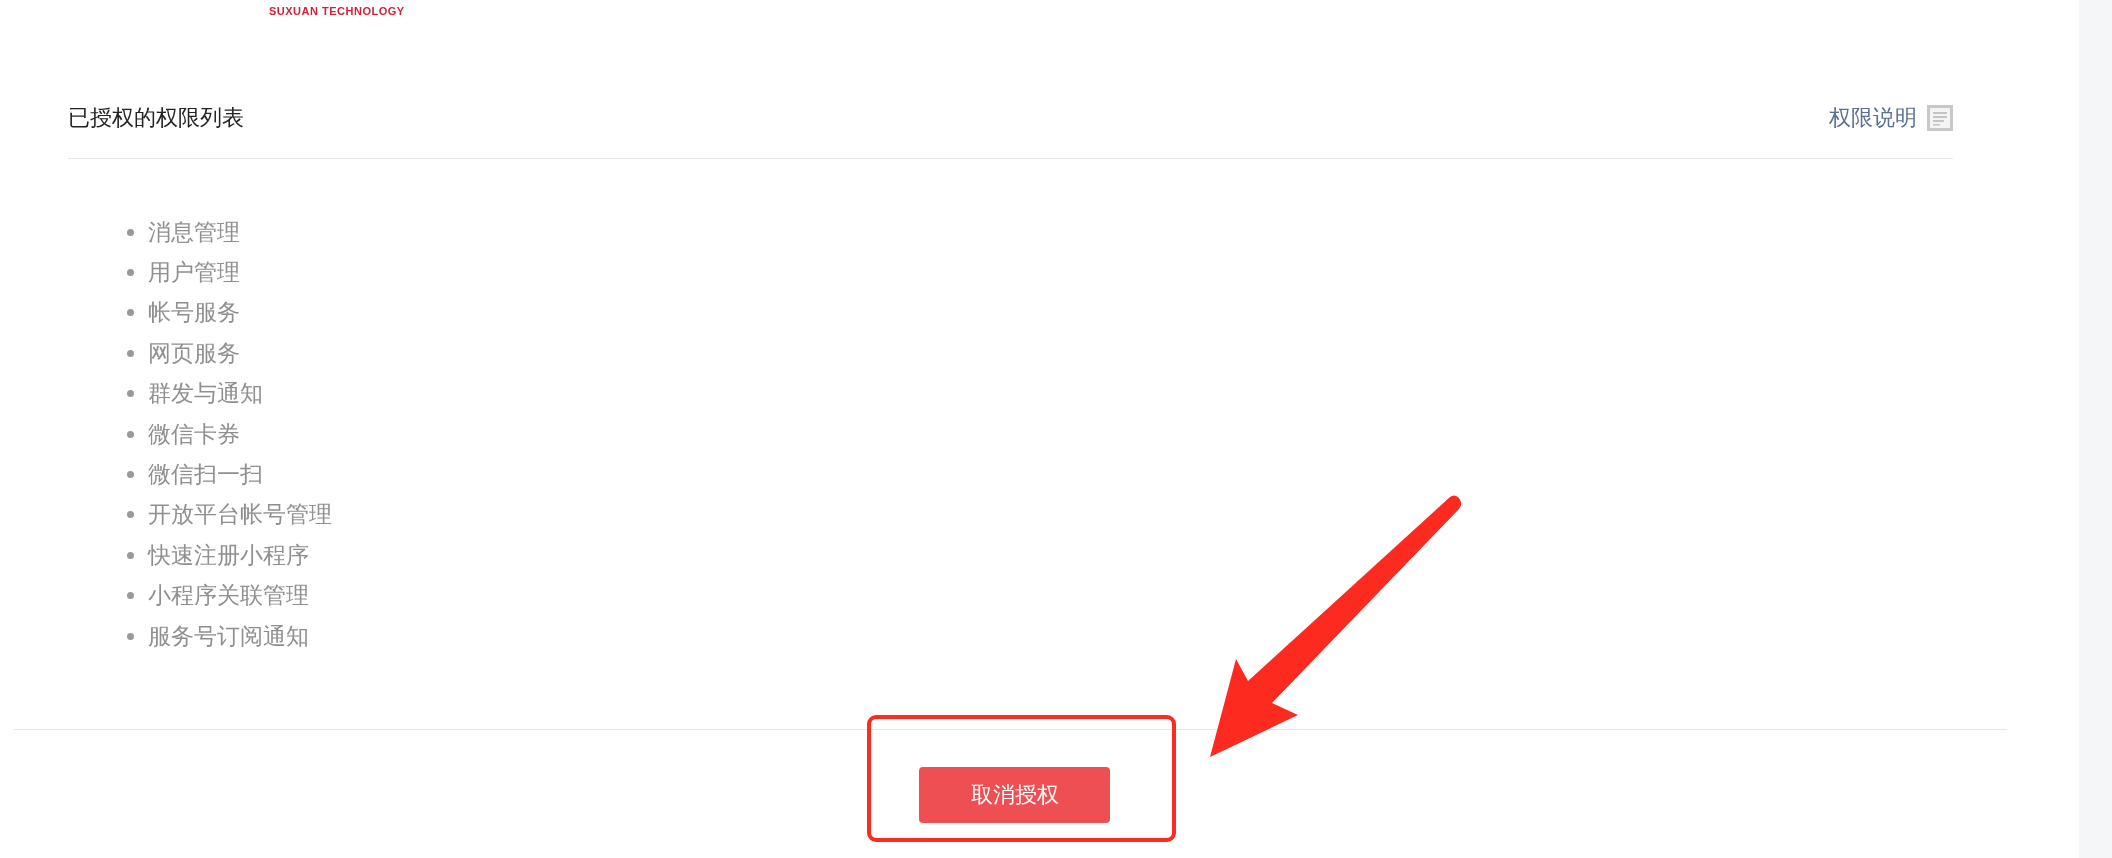  I want to click on permission-item: 微信卡券, so click(194, 434).